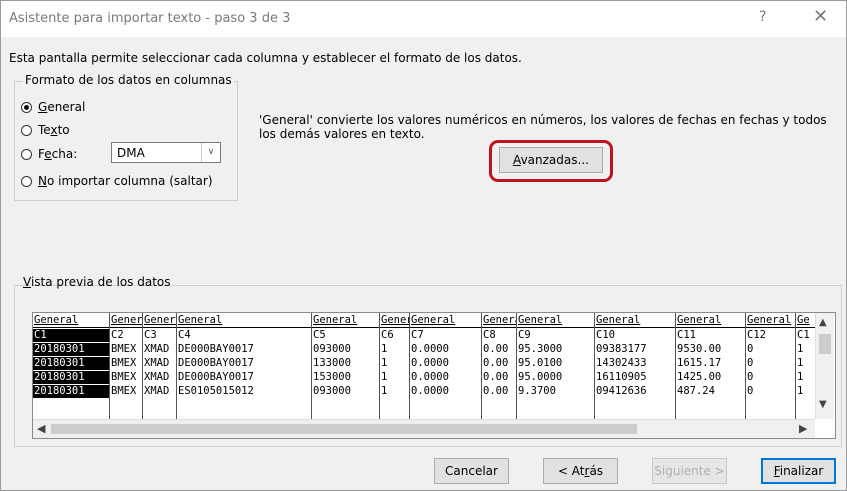 The height and width of the screenshot is (491, 847). What do you see at coordinates (210, 152) in the screenshot?
I see `chevron-down-icon: ∨` at bounding box center [210, 152].